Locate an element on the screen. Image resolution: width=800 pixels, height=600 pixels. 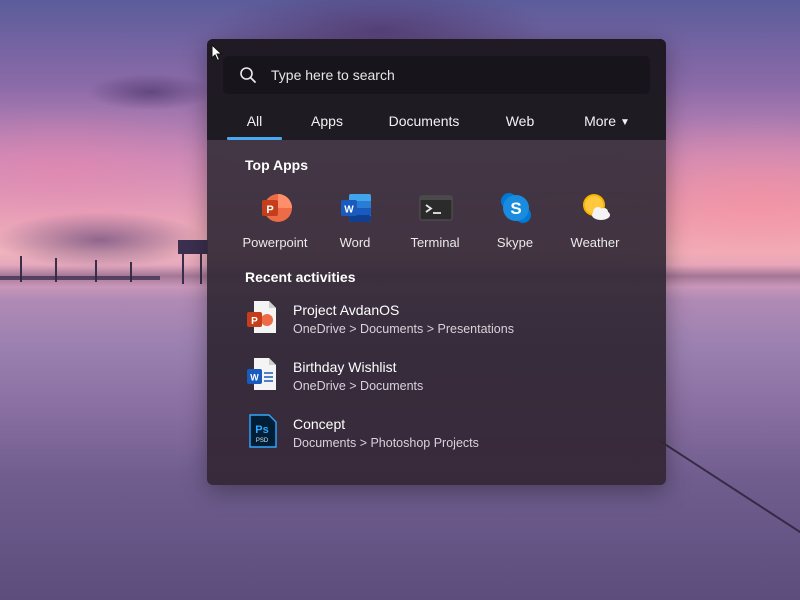
recent-item-title: Project AvdanOS is located at coordinates (346, 310).